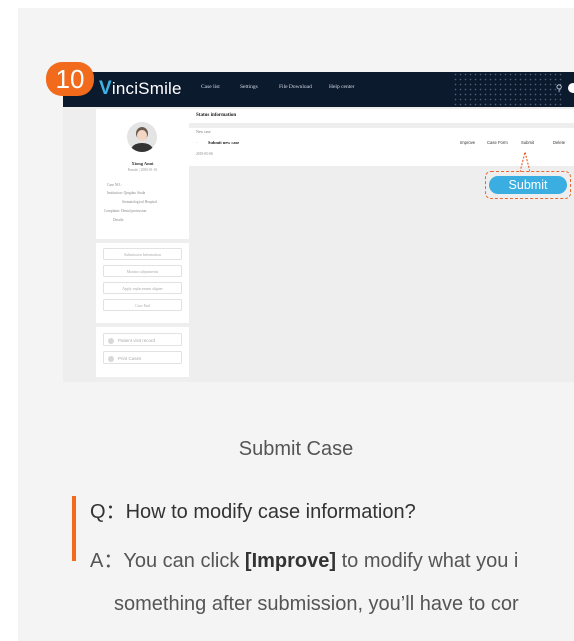 Image resolution: width=574 pixels, height=641 pixels. Describe the element at coordinates (140, 89) in the screenshot. I see `vincismile-logo: VinciSmile` at that location.